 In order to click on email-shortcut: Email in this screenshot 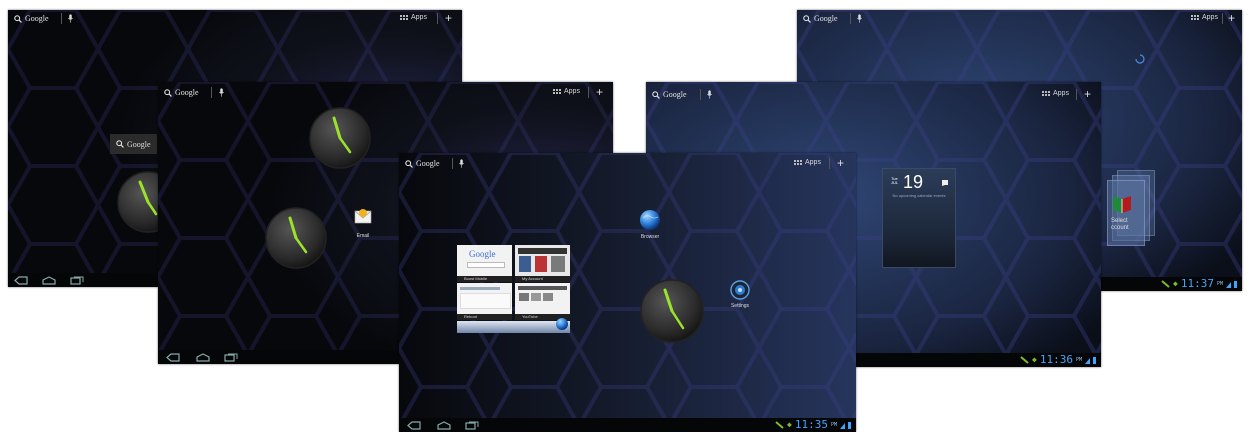, I will do `click(363, 225)`.